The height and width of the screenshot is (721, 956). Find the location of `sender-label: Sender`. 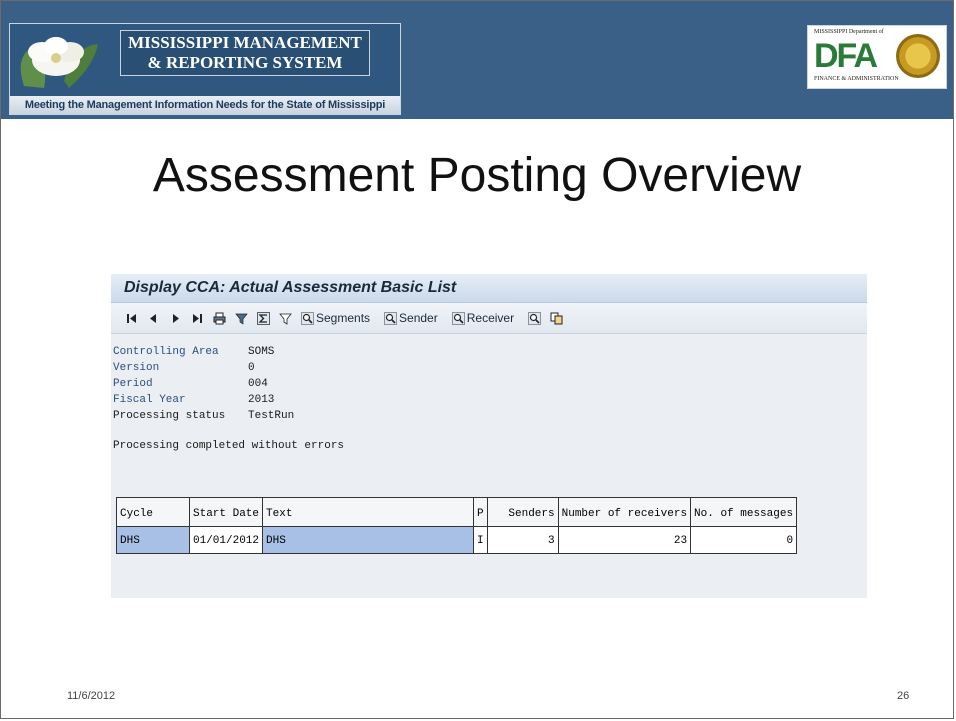

sender-label: Sender is located at coordinates (418, 318).